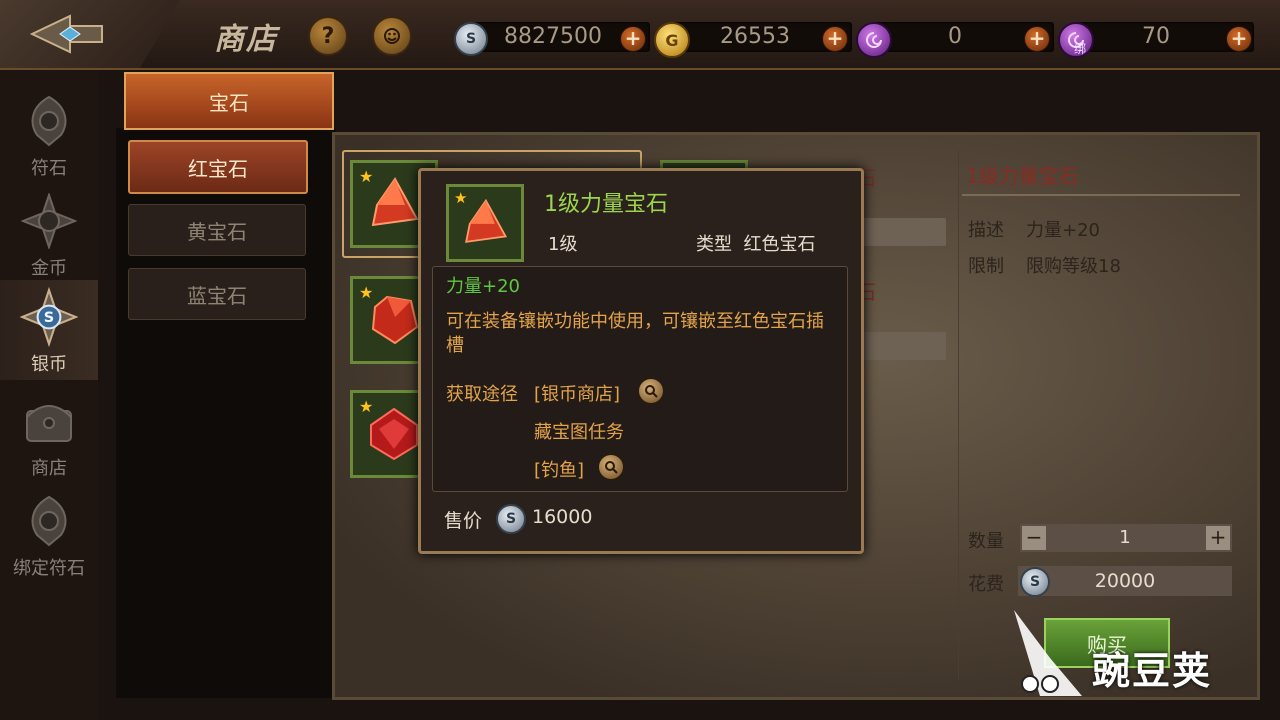 The image size is (1280, 720). I want to click on silver-emblem-icon: S, so click(49, 317).